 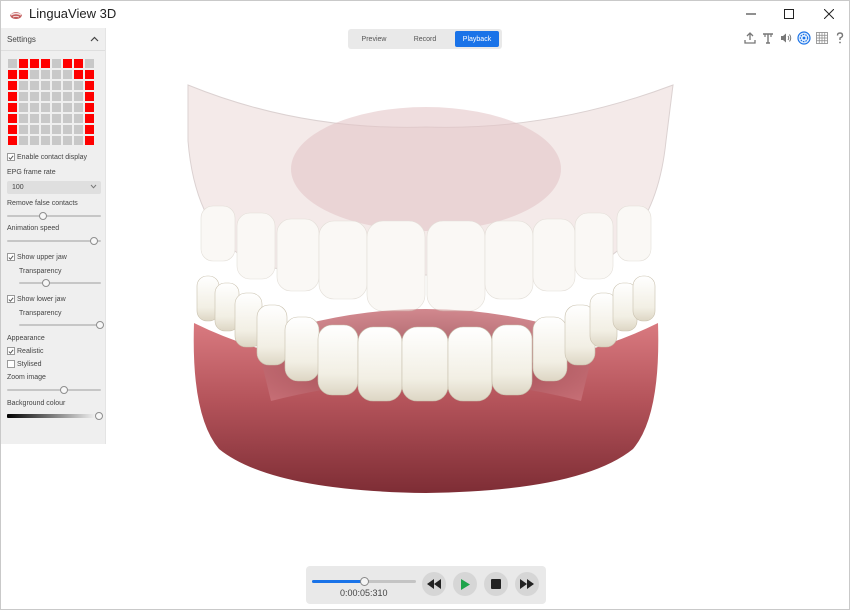 I want to click on maximize-icon, so click(x=789, y=14).